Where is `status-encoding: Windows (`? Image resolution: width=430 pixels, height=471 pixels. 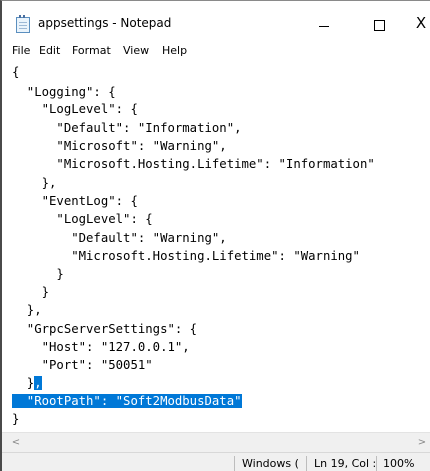 status-encoding: Windows ( is located at coordinates (270, 463).